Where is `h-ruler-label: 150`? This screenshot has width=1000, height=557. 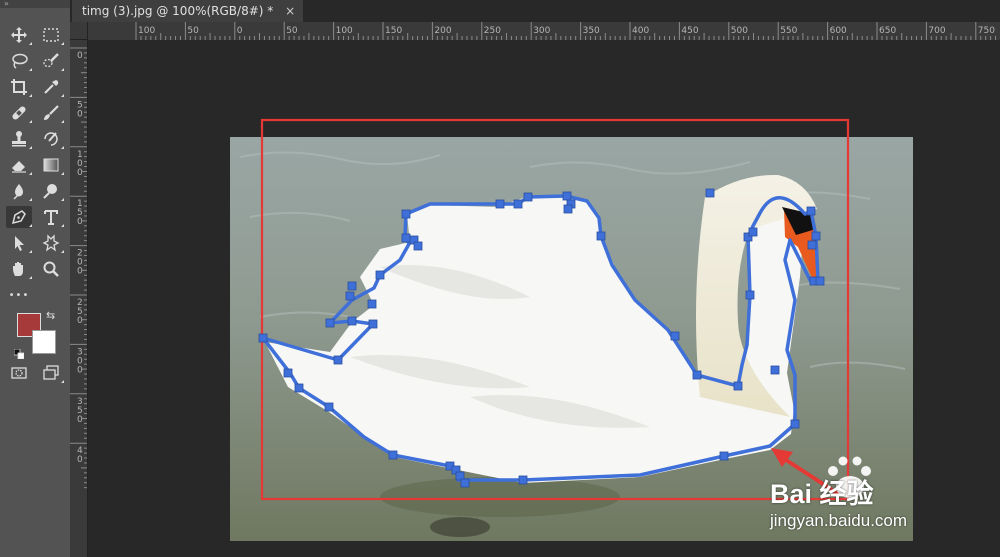
h-ruler-label: 150 is located at coordinates (393, 31).